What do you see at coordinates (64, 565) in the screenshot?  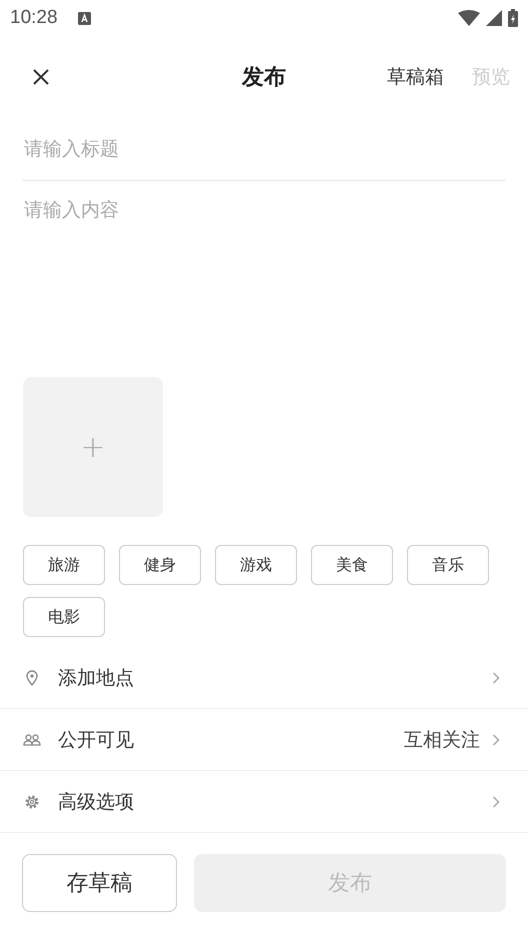 I see `tag-chip: 旅游` at bounding box center [64, 565].